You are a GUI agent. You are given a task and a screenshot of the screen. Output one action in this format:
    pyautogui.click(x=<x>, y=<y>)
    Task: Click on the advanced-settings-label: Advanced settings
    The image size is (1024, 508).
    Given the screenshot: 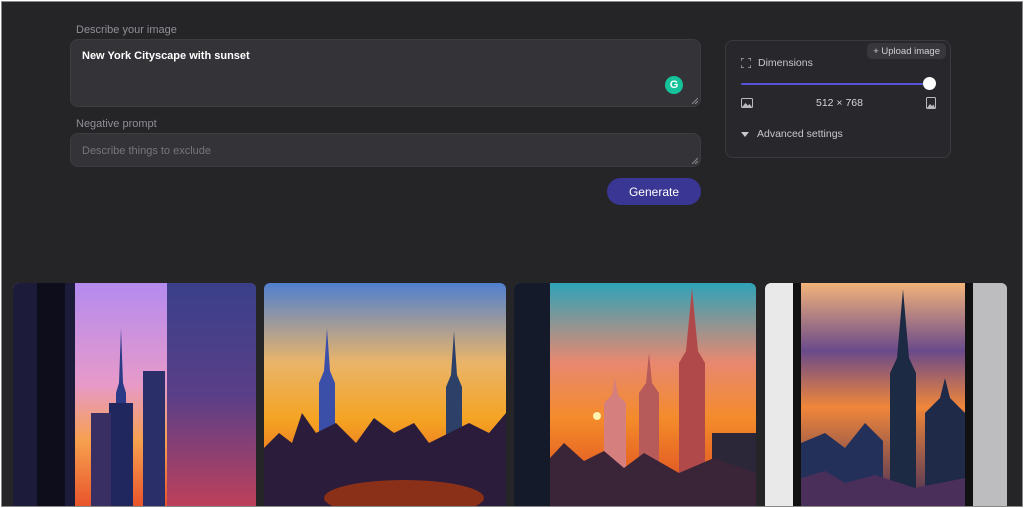 What is the action you would take?
    pyautogui.click(x=800, y=134)
    